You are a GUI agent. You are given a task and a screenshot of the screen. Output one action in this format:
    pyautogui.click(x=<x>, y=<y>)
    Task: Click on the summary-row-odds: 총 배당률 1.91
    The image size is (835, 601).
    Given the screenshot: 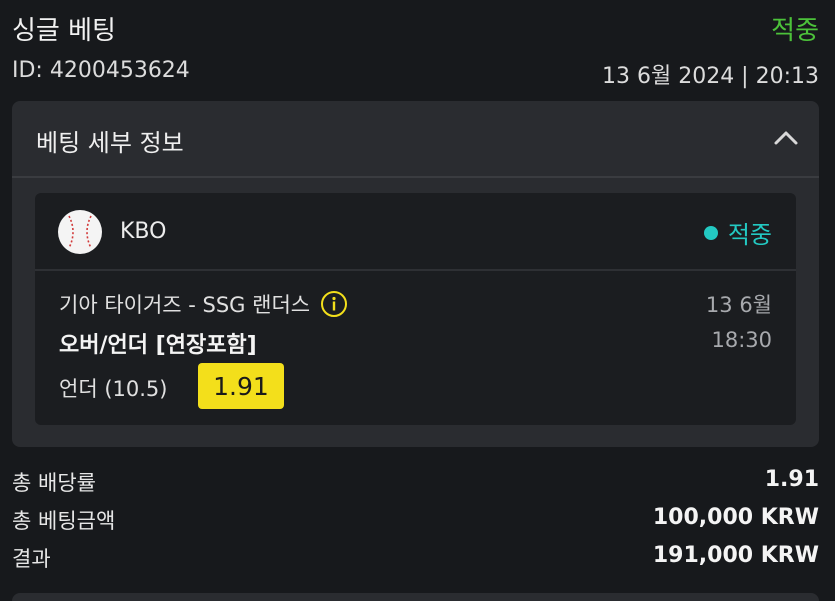 What is the action you would take?
    pyautogui.click(x=415, y=484)
    